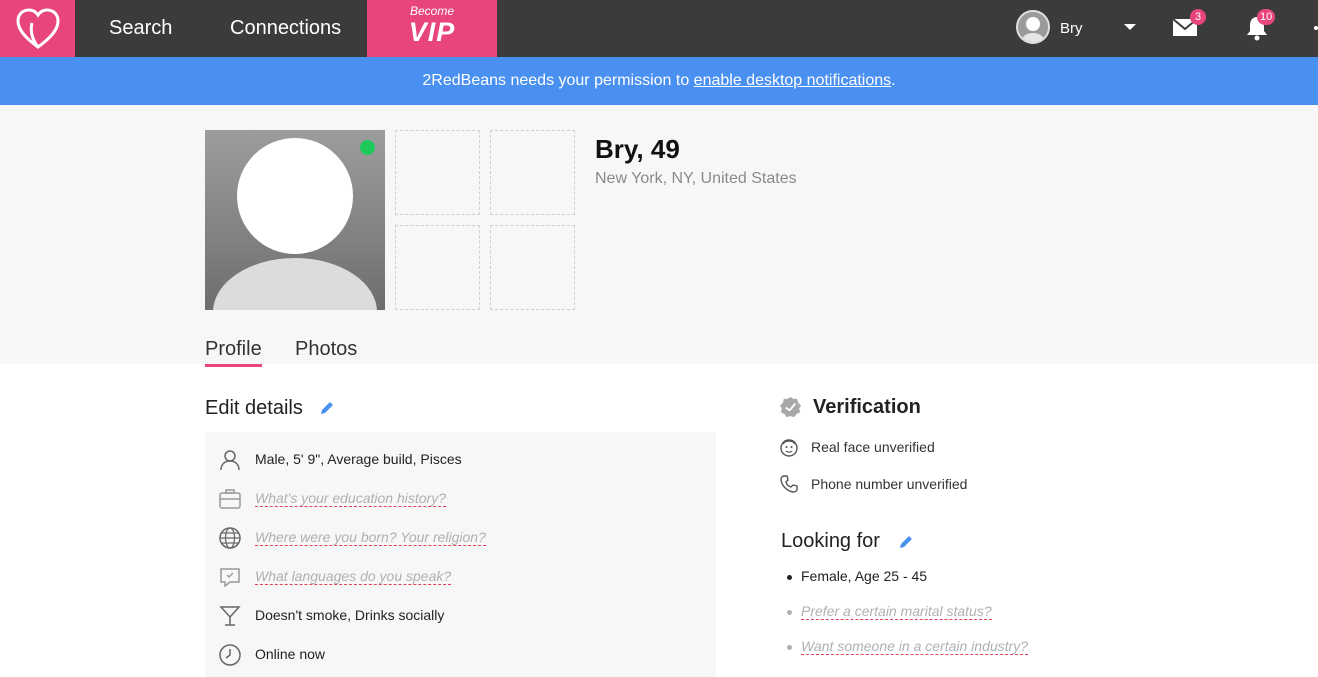  I want to click on detail-row-habits: Doesn't smoke, Drinks socially, so click(458, 616).